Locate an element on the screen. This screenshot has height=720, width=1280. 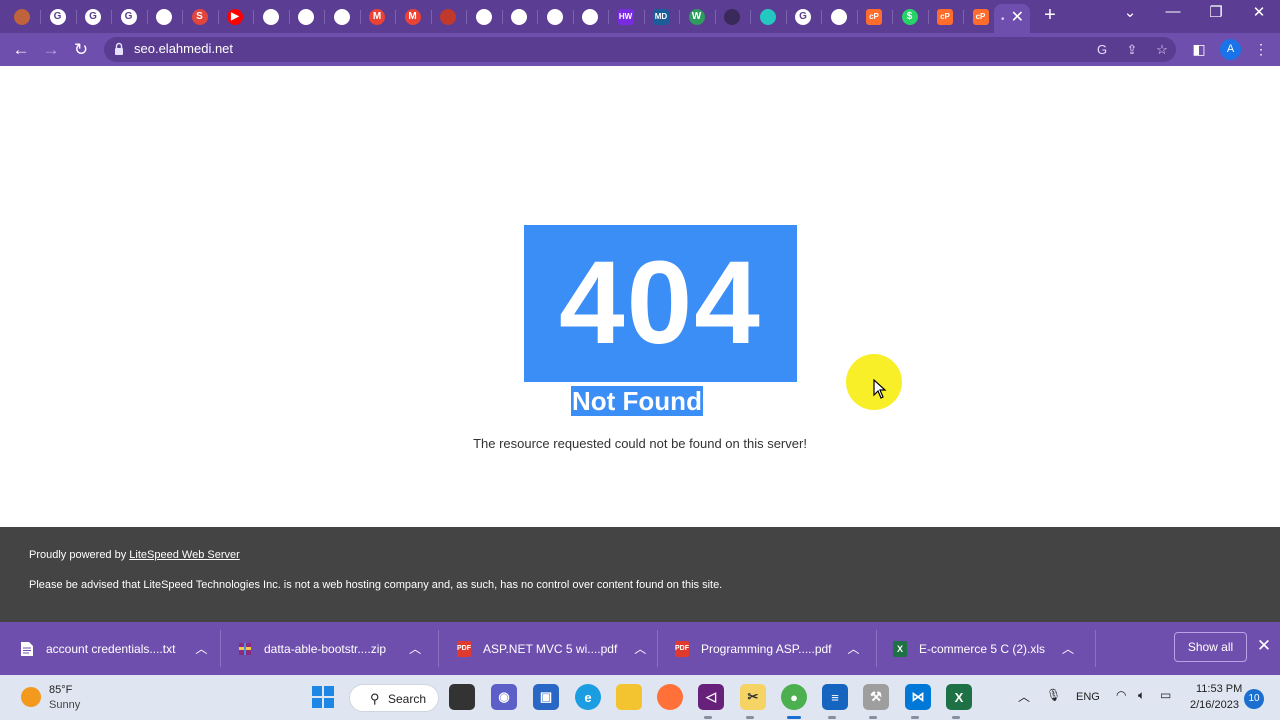
tab-search-icon: ⌄ is located at coordinates (1130, 12).